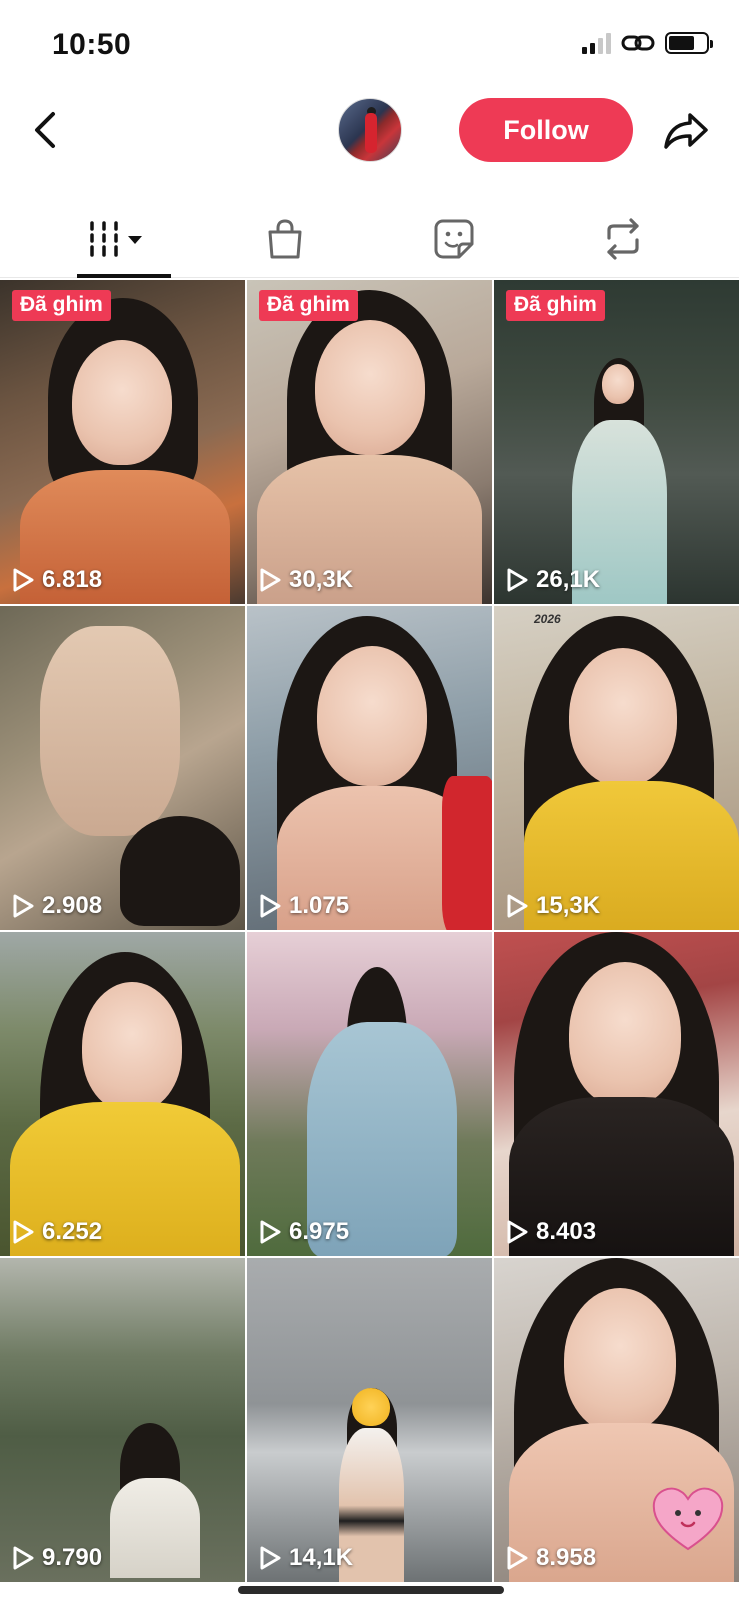 This screenshot has height=1600, width=739. I want to click on tab-shop, so click(285, 239).